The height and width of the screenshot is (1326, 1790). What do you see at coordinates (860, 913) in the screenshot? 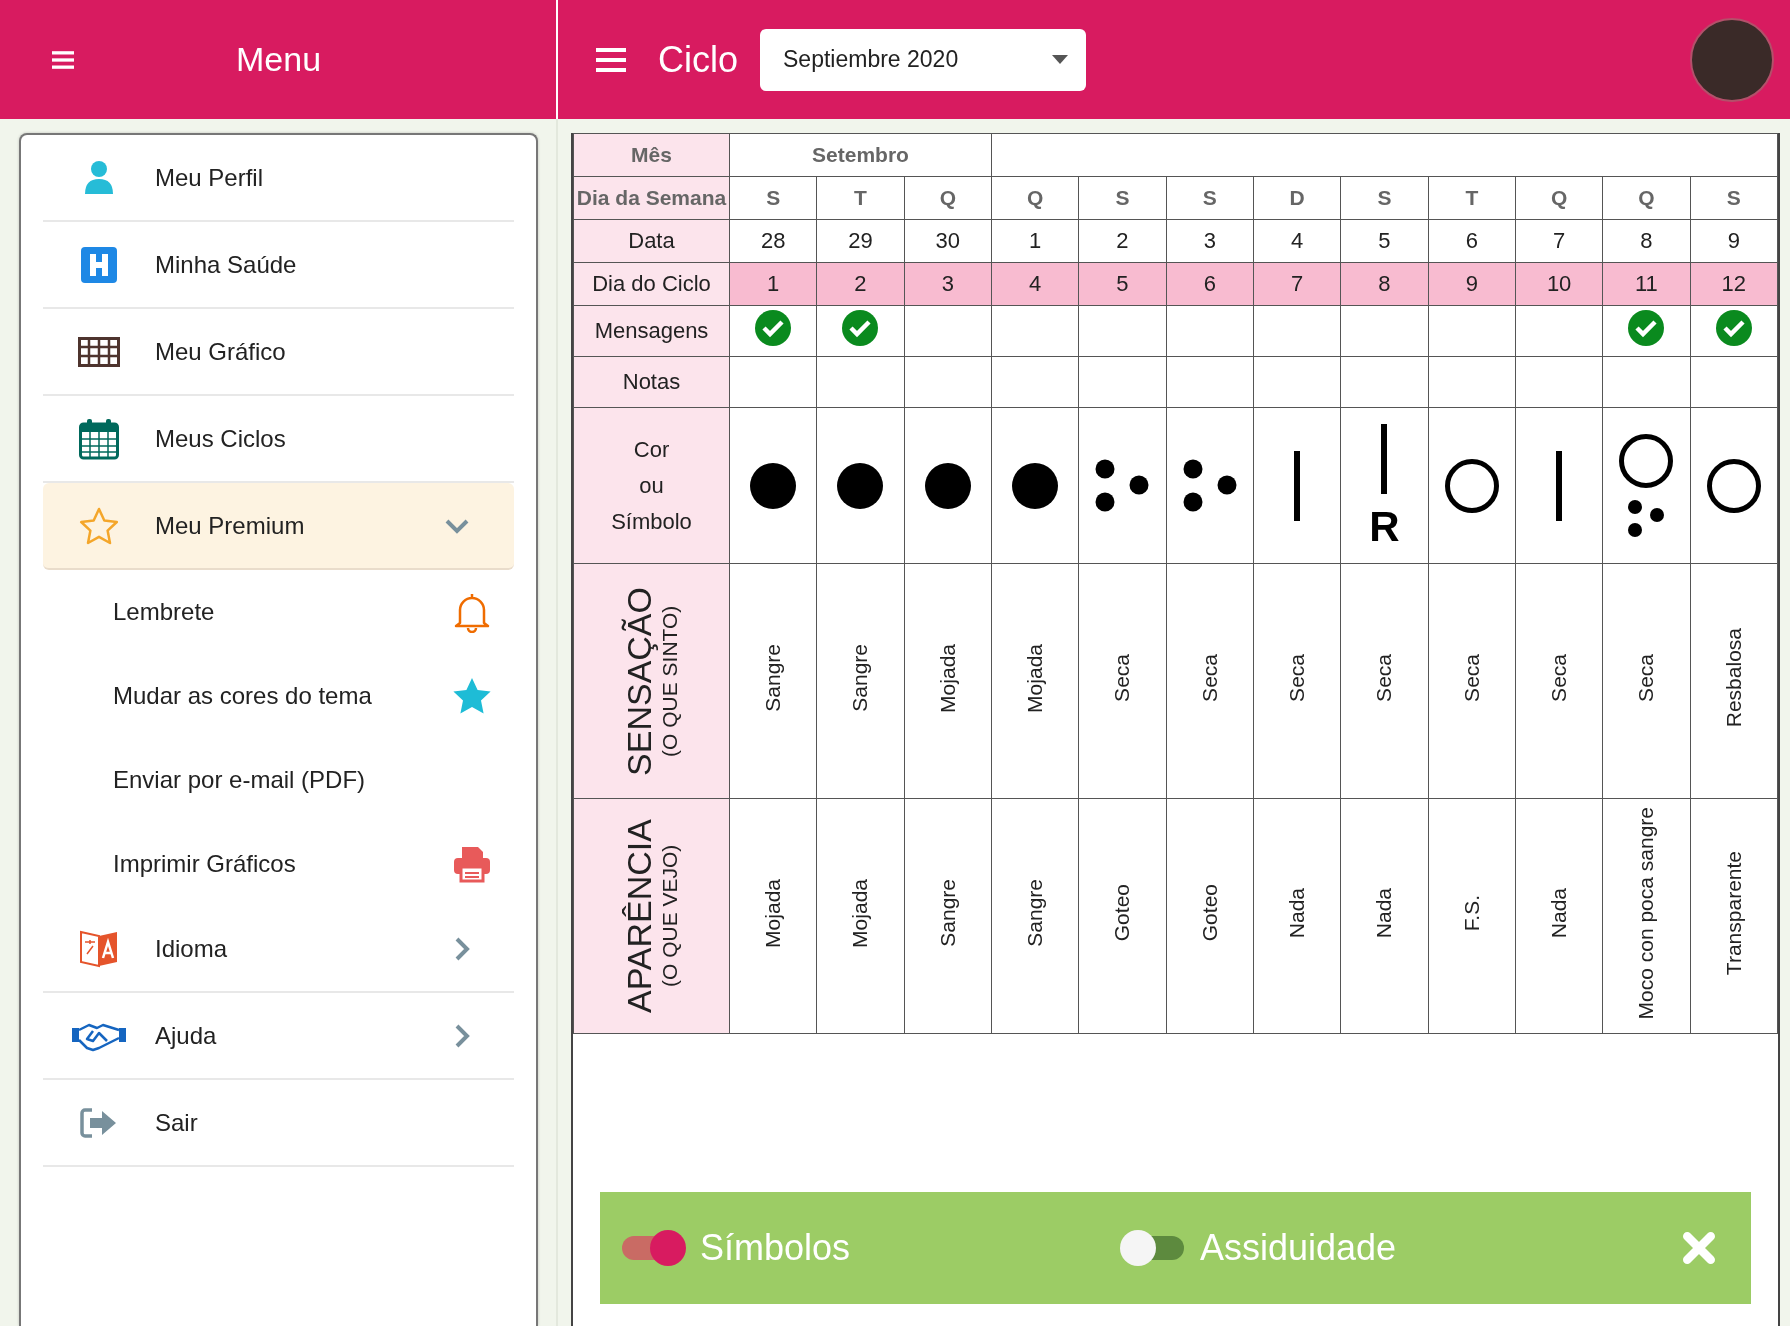
I see `appearance-cell: Mojada` at bounding box center [860, 913].